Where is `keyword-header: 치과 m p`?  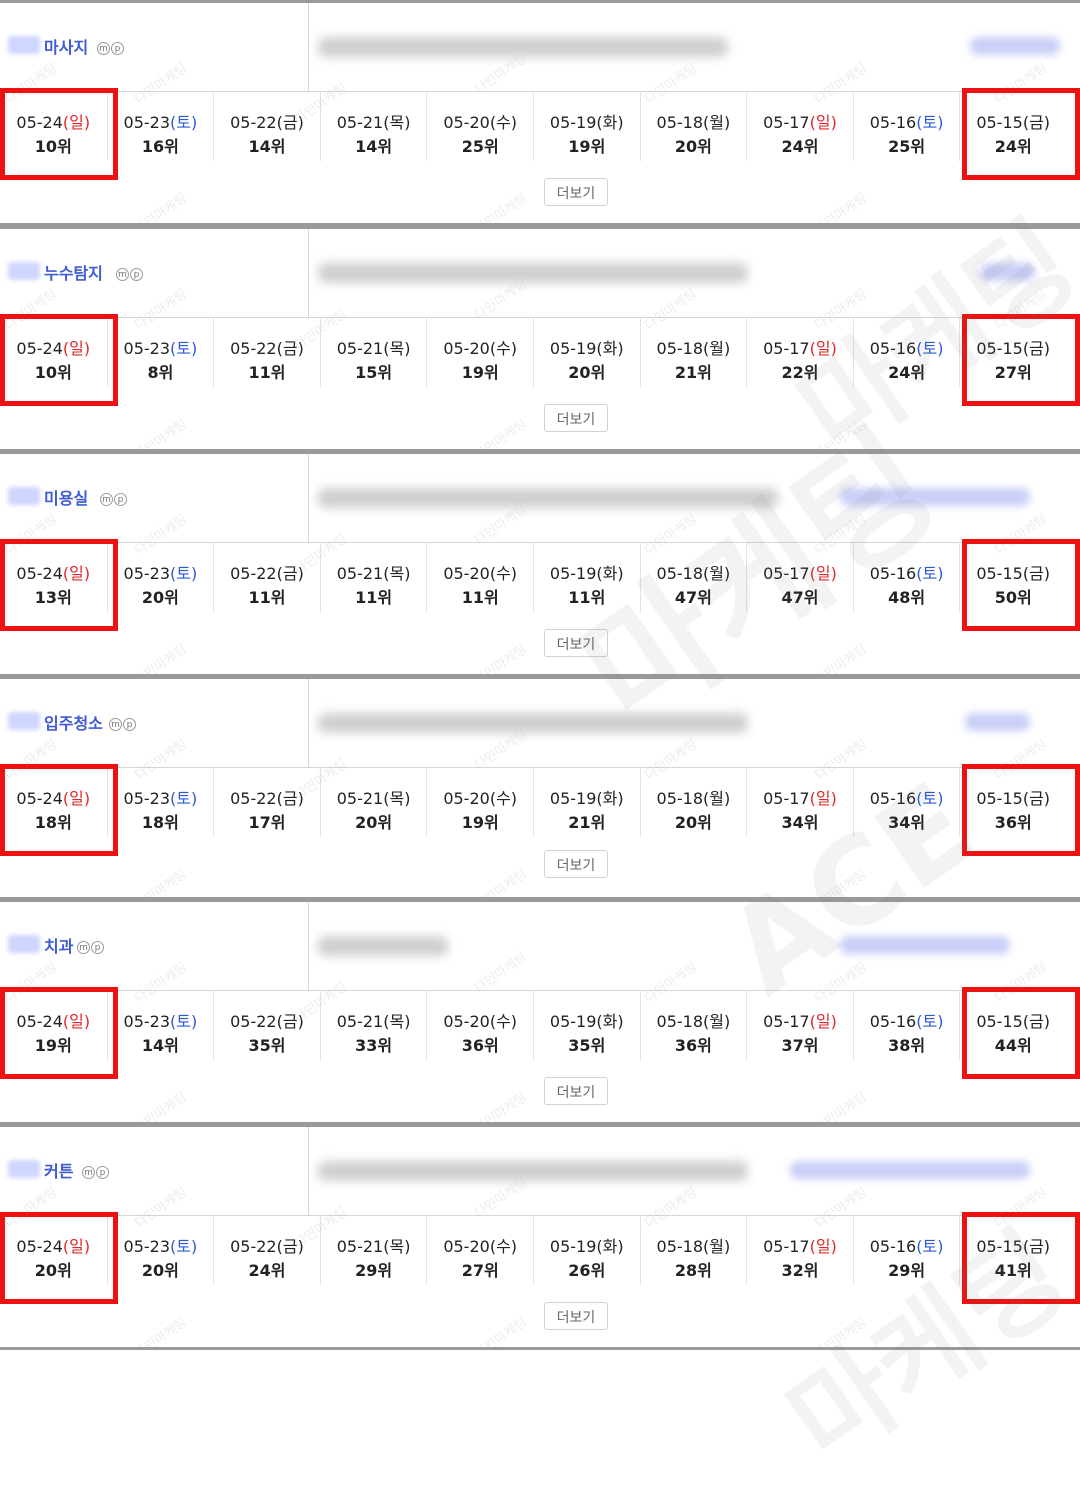
keyword-header: 치과 m p is located at coordinates (540, 946).